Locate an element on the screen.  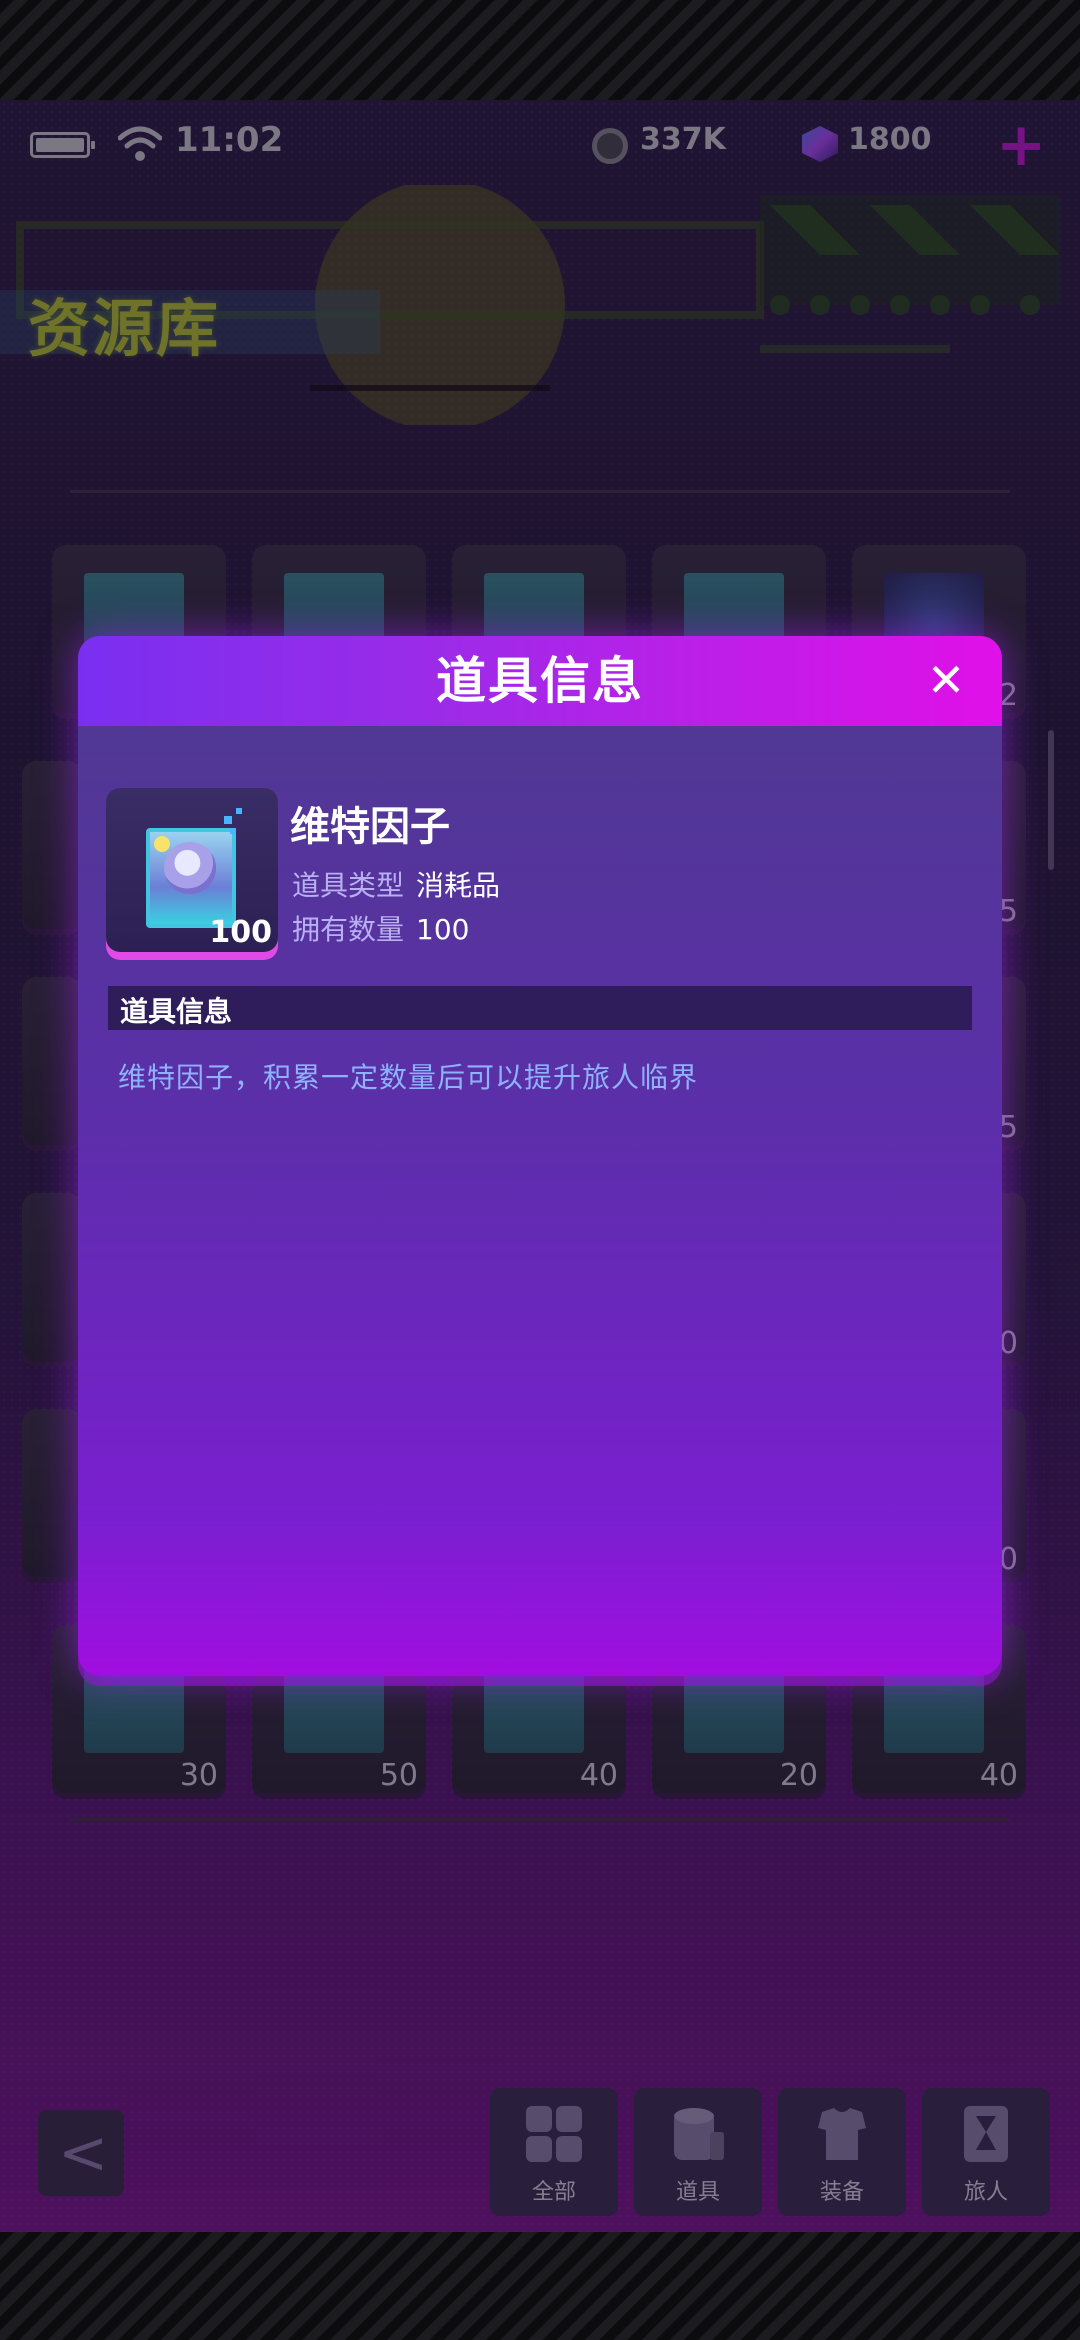
item-icon-frame: 100 is located at coordinates (192, 874).